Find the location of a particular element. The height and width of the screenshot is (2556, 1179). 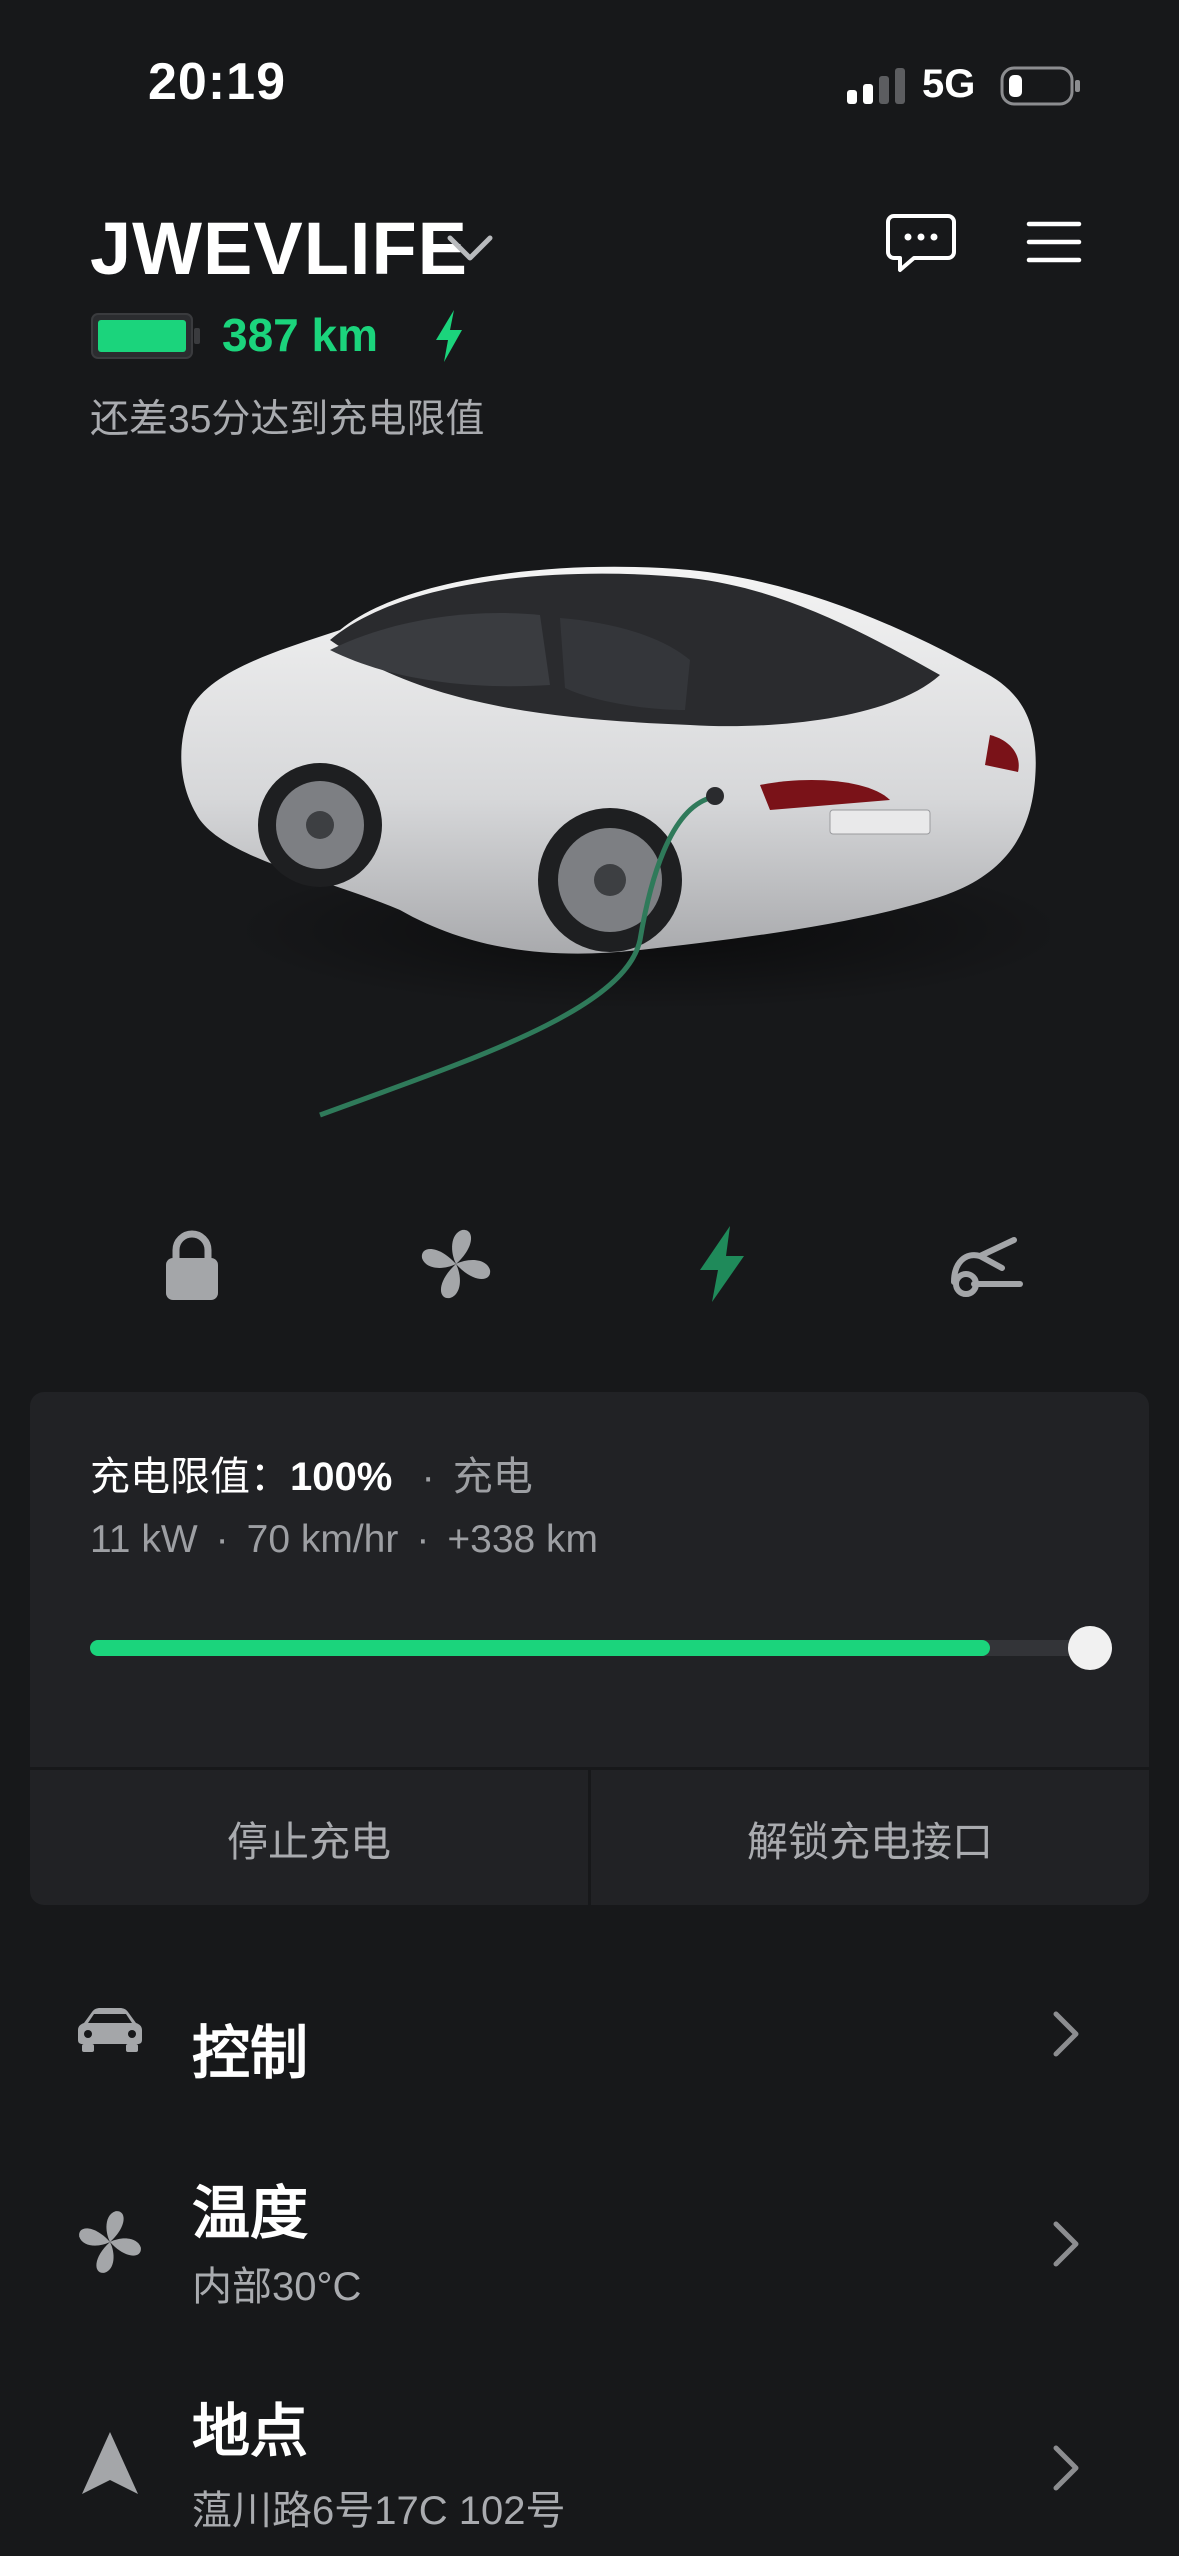

location-arrow-icon is located at coordinates (110, 2463).